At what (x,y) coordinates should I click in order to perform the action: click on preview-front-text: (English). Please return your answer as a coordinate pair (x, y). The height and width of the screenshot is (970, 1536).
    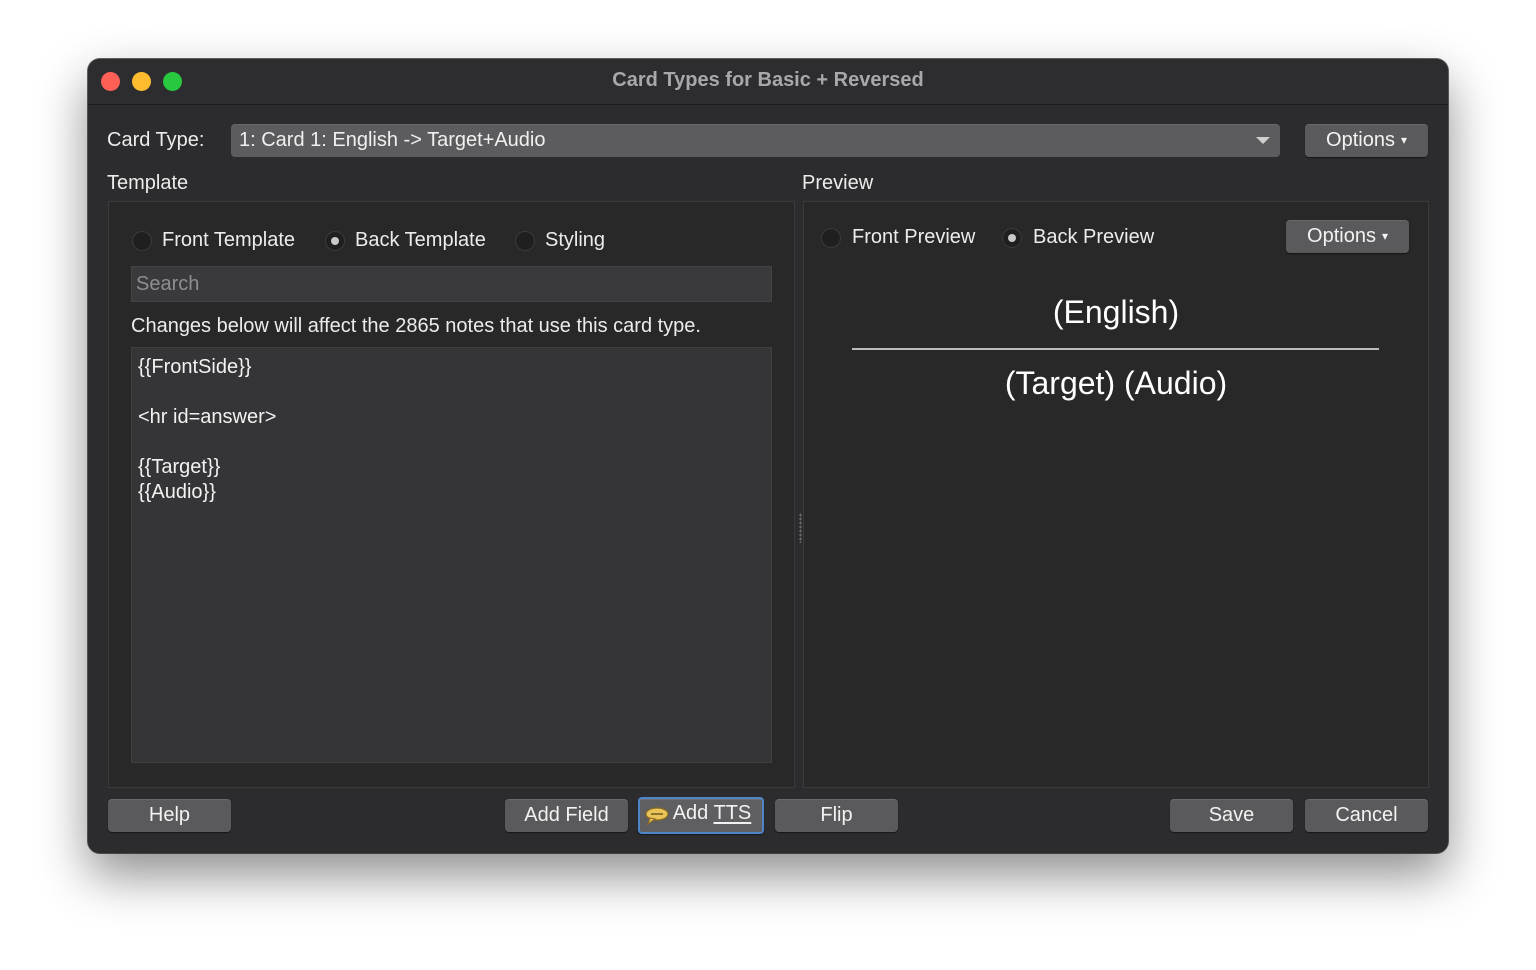
    Looking at the image, I should click on (1116, 312).